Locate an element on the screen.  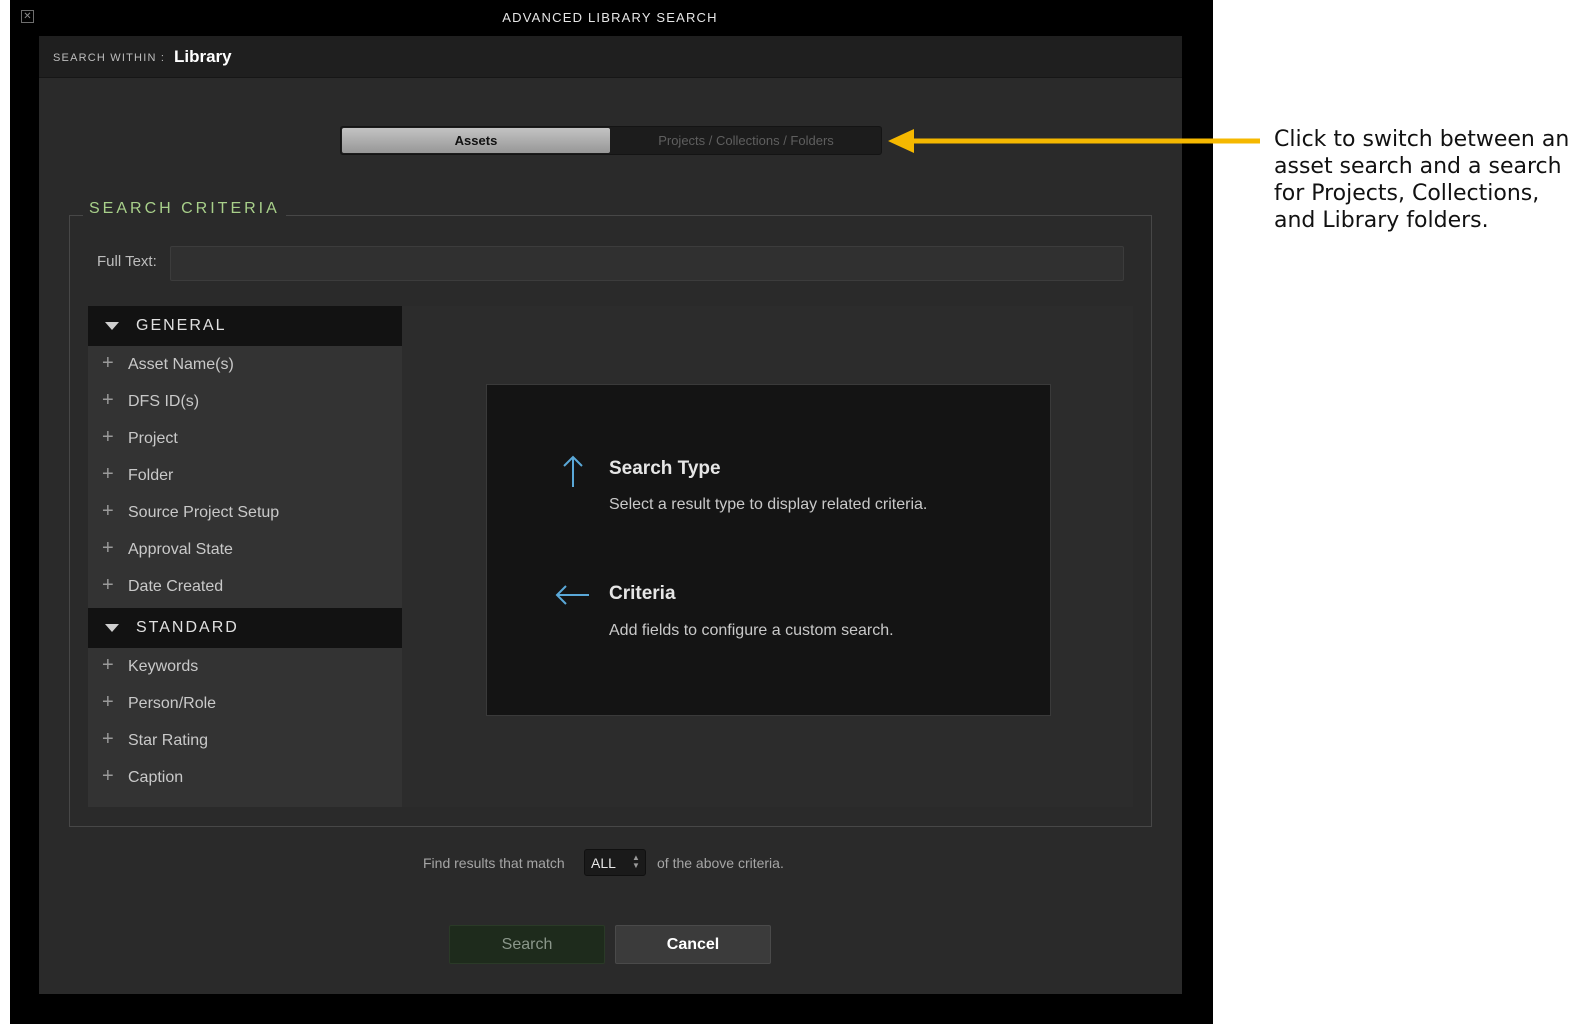
field-item-folder: + Folder is located at coordinates (245, 475).